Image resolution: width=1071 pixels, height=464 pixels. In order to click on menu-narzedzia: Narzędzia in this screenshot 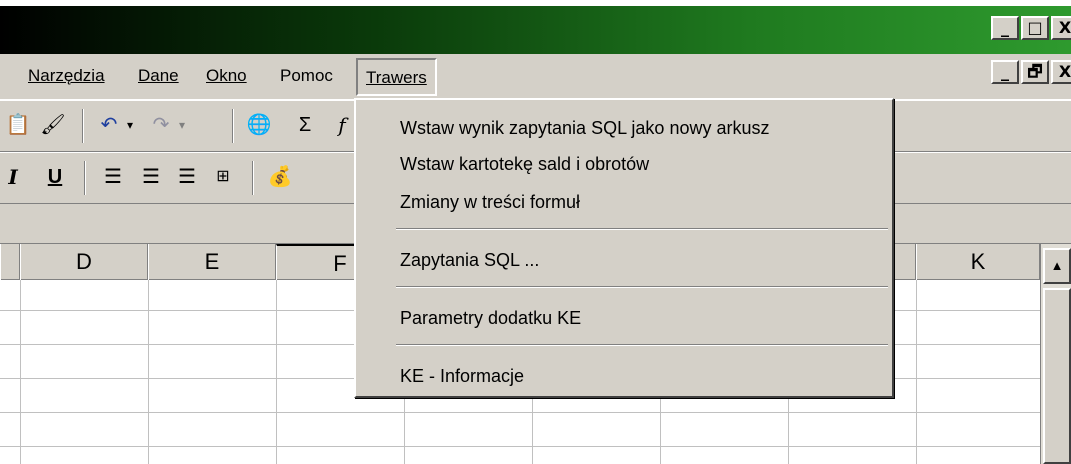, I will do `click(66, 76)`.